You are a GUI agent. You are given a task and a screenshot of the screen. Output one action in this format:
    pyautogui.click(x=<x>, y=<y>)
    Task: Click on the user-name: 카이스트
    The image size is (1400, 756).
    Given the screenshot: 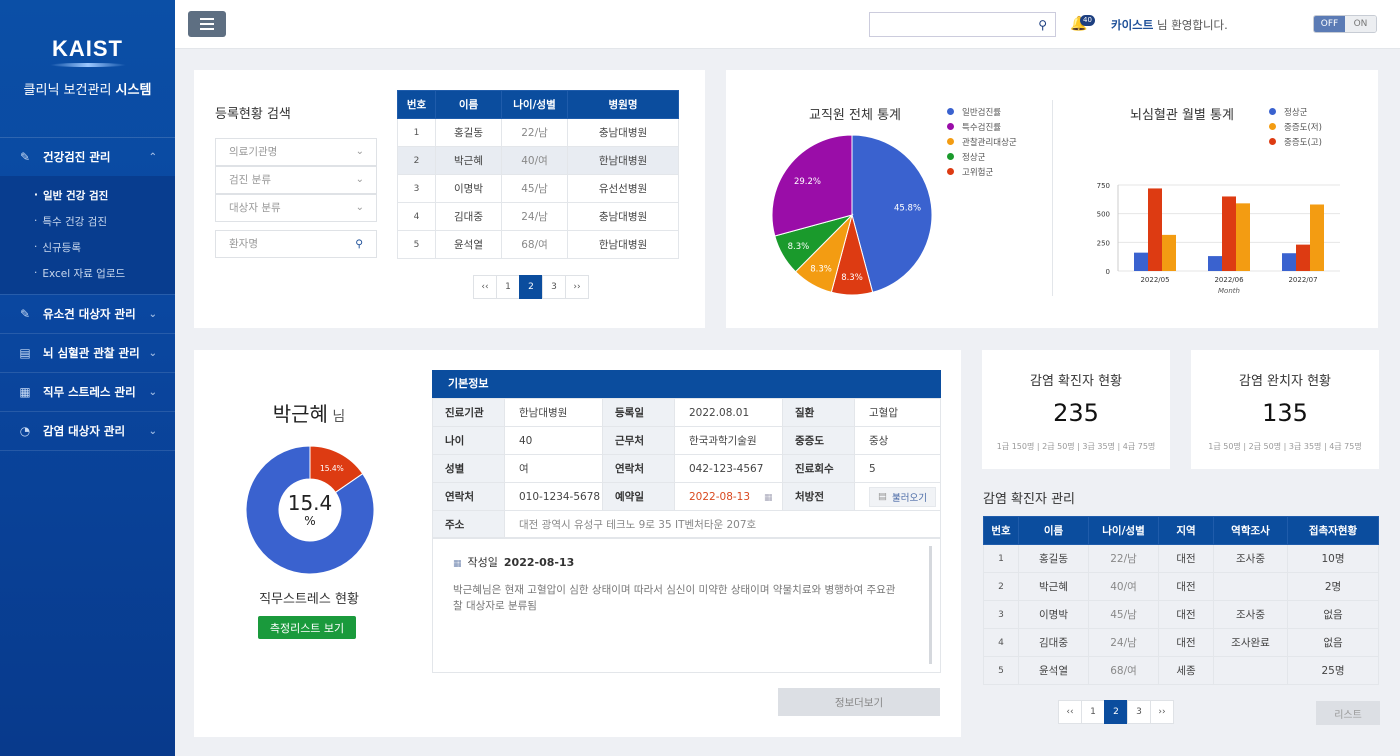 What is the action you would take?
    pyautogui.click(x=1132, y=25)
    